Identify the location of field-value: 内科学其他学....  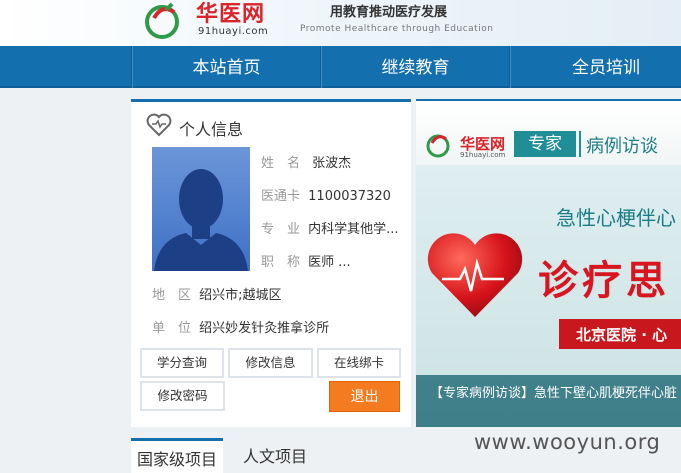
(353, 229).